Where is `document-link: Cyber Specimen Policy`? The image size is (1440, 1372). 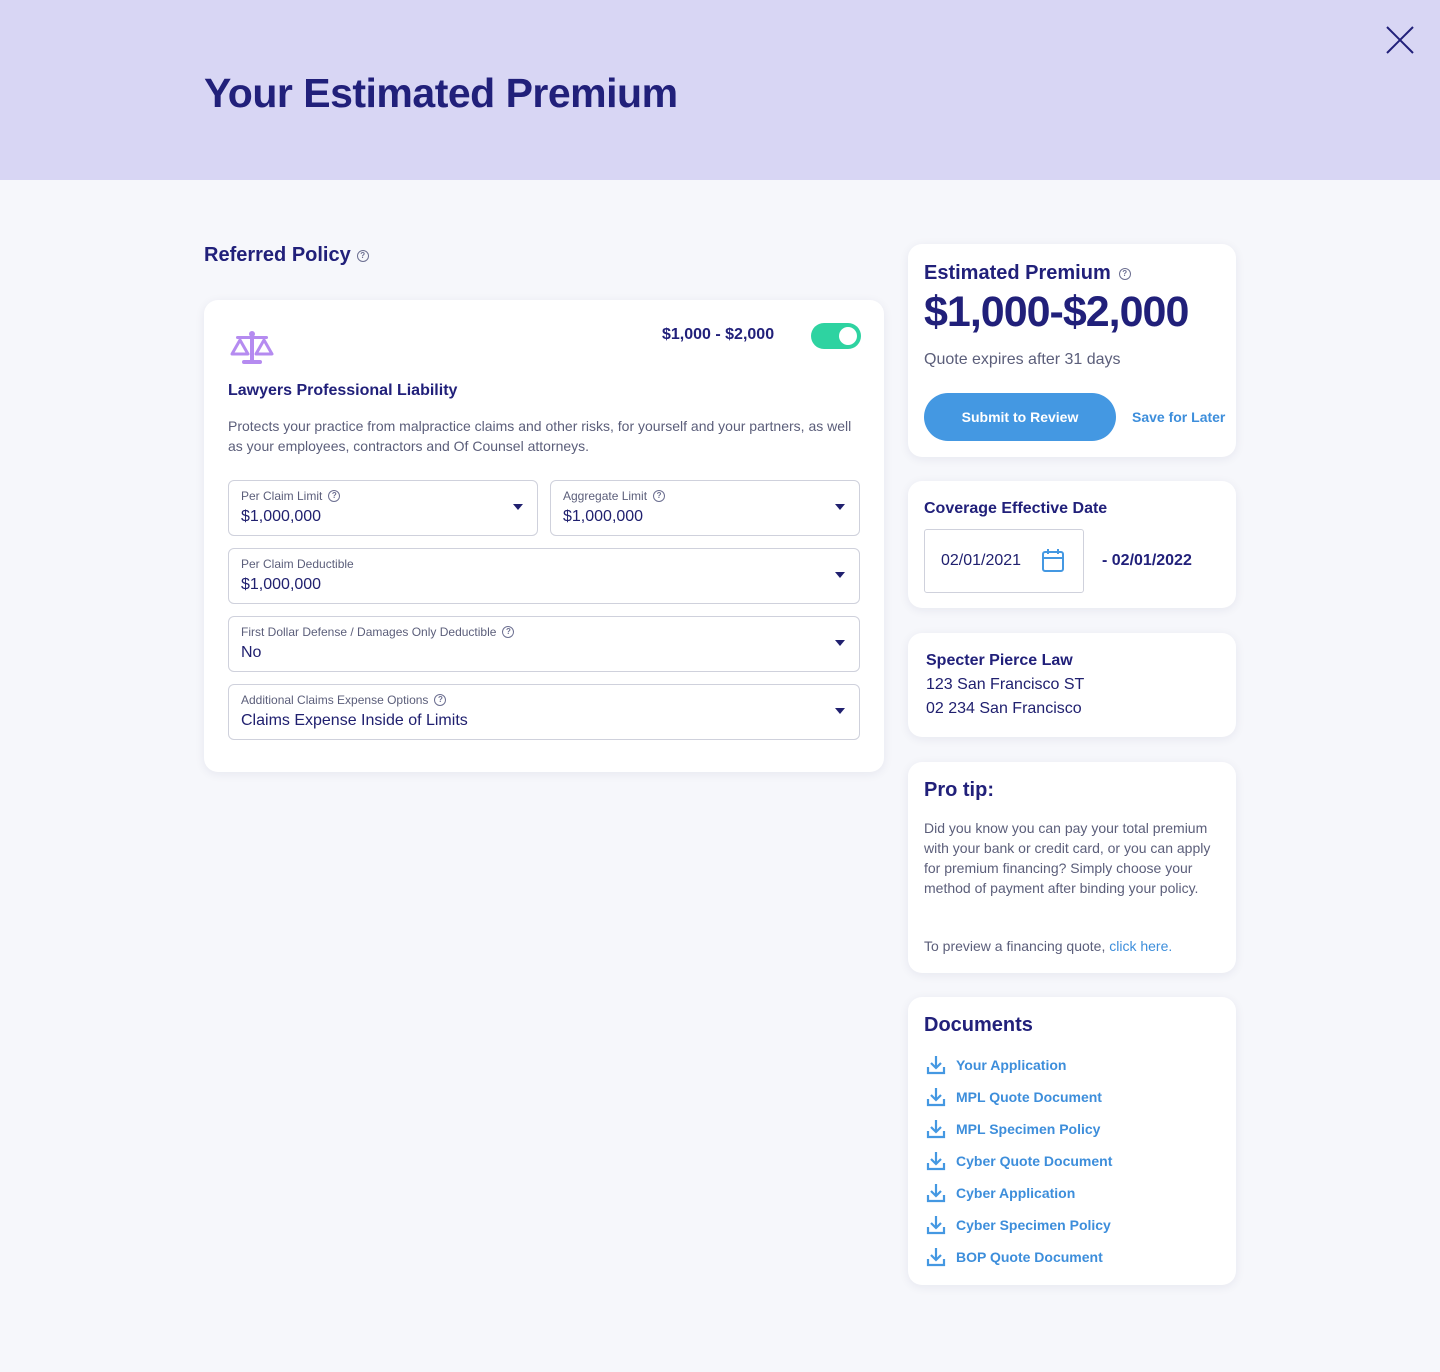
document-link: Cyber Specimen Policy is located at coordinates (1018, 1225).